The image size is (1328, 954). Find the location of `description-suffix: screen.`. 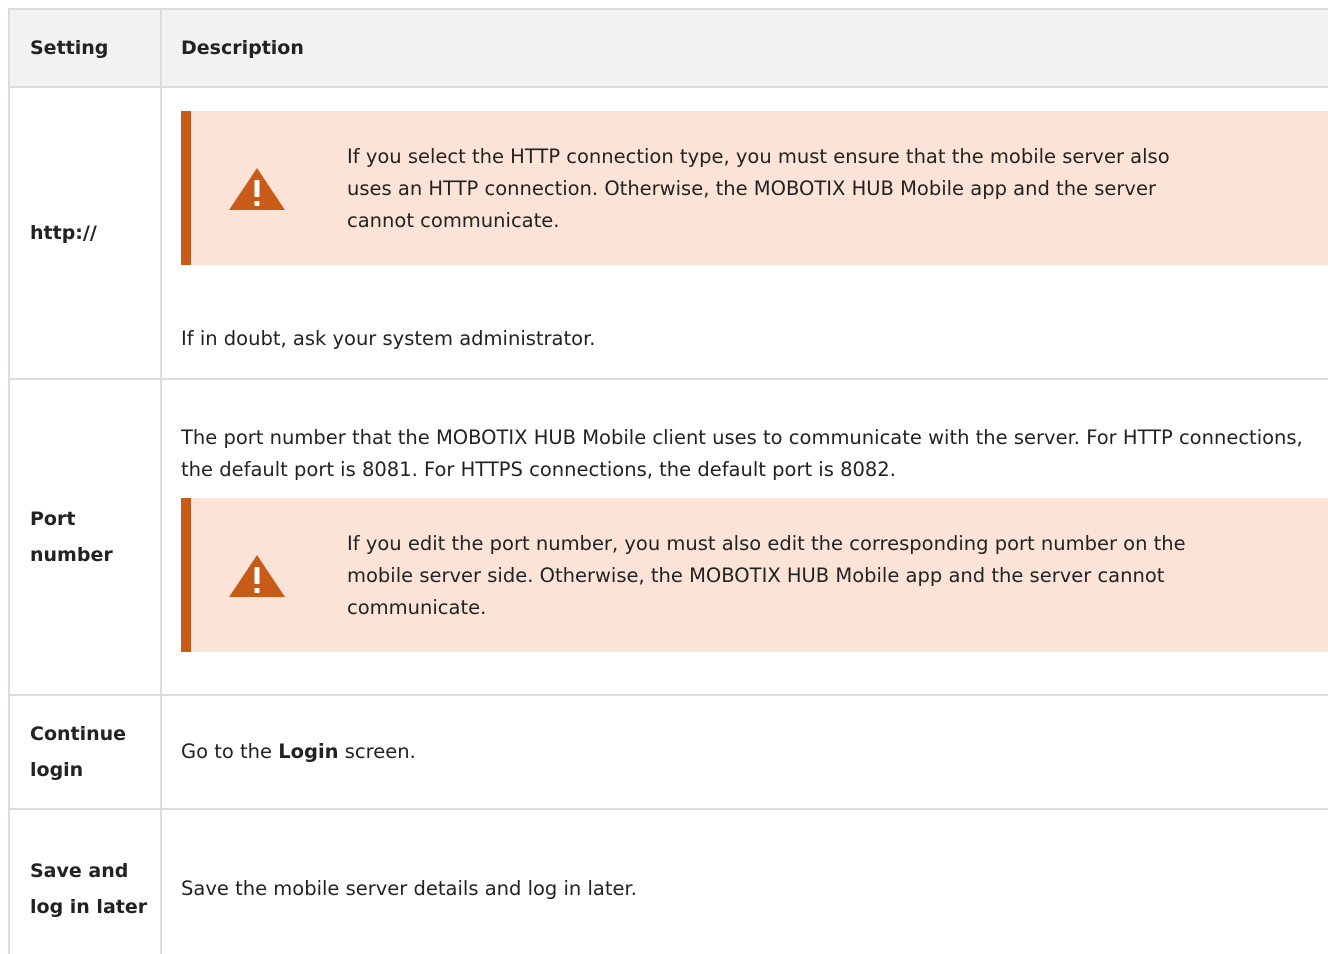

description-suffix: screen. is located at coordinates (377, 751).